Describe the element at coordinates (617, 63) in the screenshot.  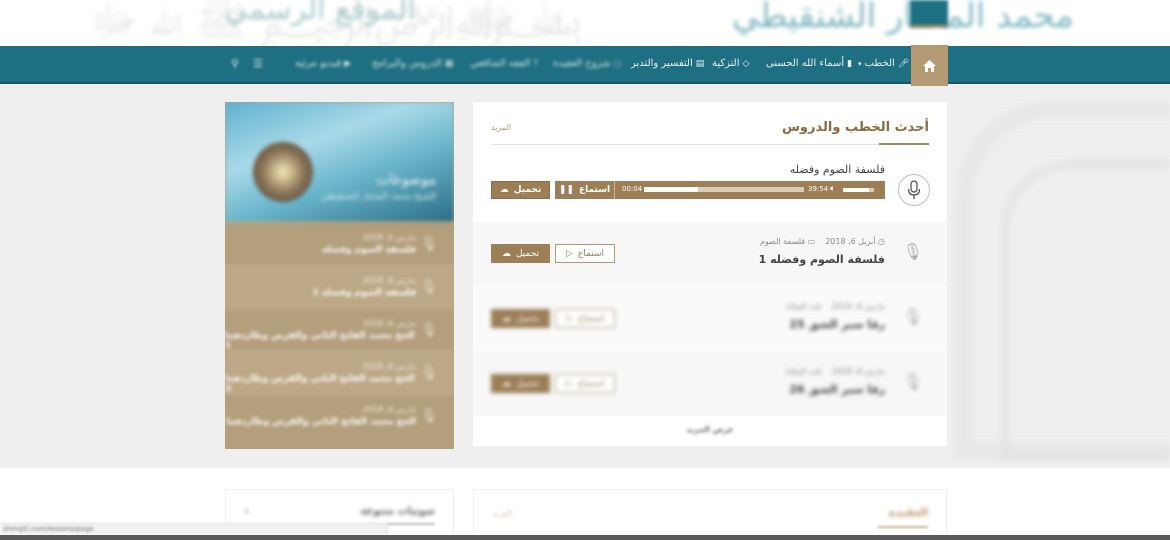
I see `bulb-icon: ○` at that location.